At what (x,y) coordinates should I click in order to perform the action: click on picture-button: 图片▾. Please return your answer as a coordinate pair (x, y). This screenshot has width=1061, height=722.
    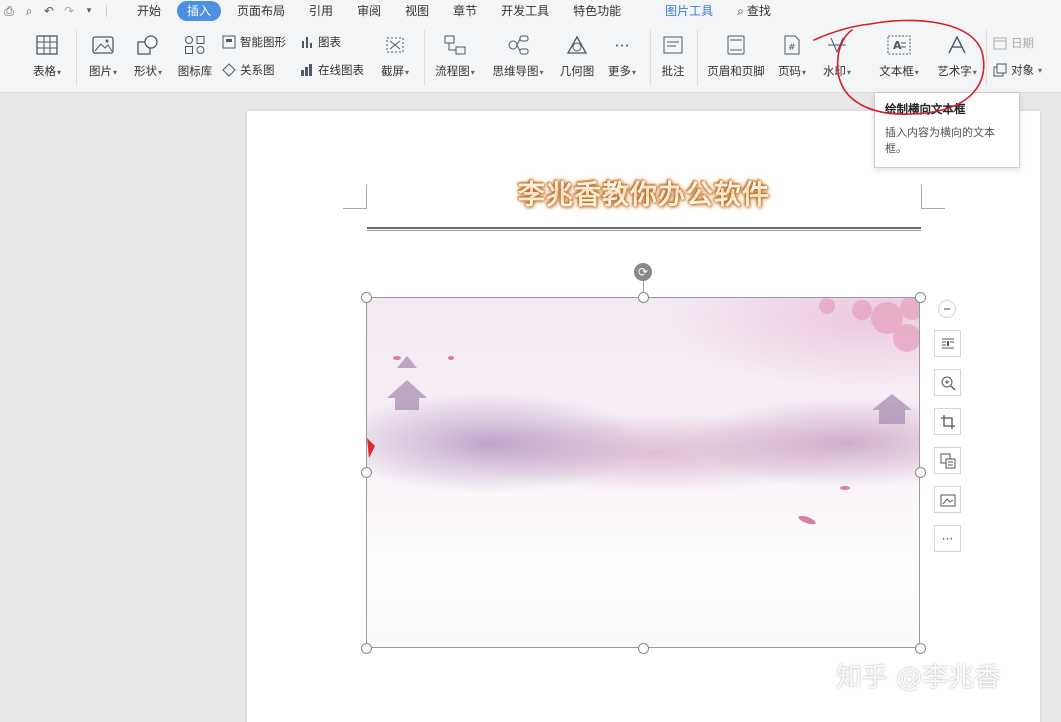
    Looking at the image, I should click on (103, 50).